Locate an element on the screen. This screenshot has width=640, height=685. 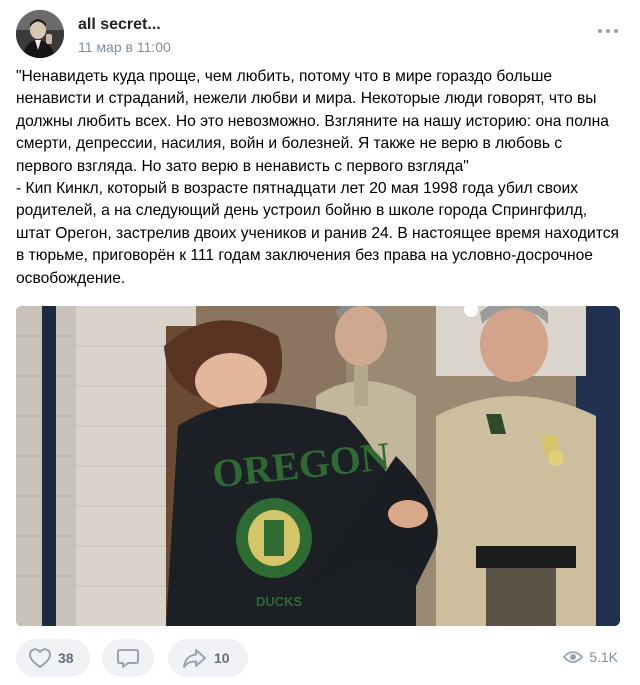
share-count: 10 is located at coordinates (222, 658).